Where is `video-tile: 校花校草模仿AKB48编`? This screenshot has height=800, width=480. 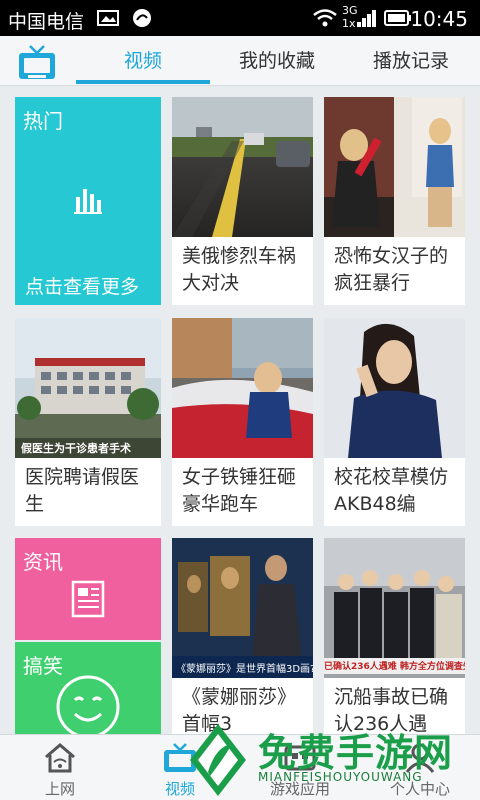
video-tile: 校花校草模仿AKB48编 is located at coordinates (394, 422).